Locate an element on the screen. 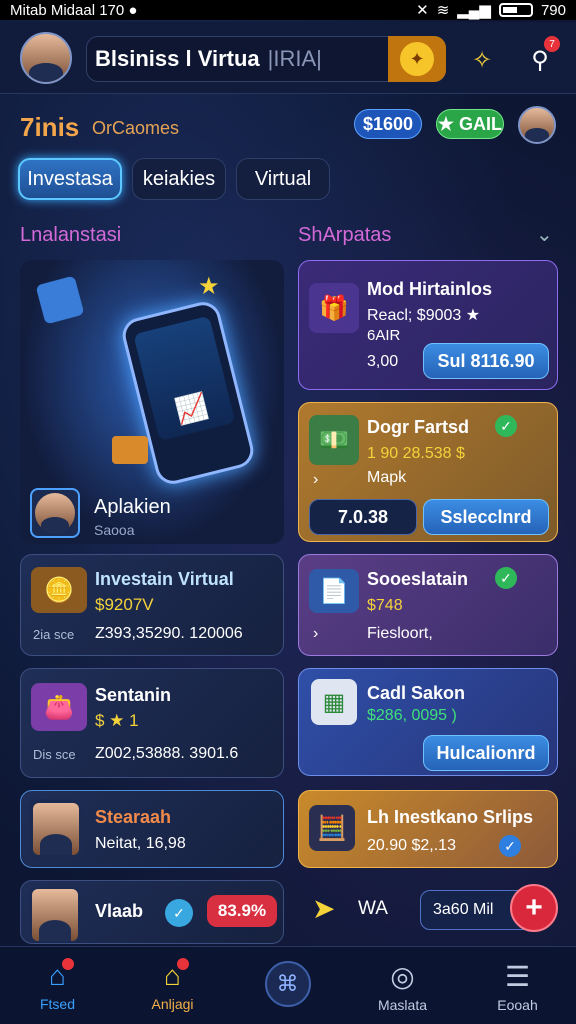 This screenshot has height=1024, width=576. nav-label: Anljagi is located at coordinates (172, 1004).